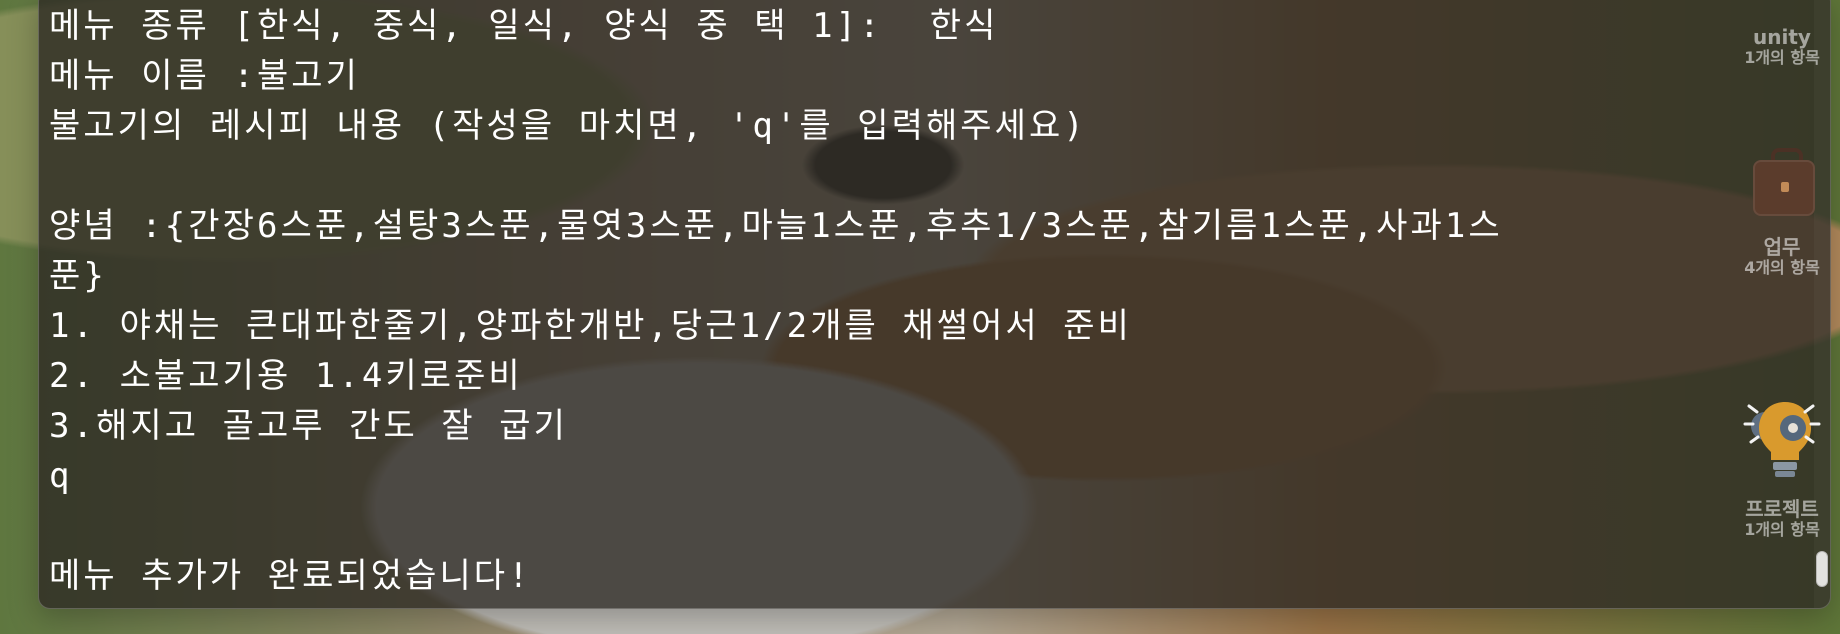  I want to click on terminal-line: 메뉴 이름 :불고기, so click(204, 76).